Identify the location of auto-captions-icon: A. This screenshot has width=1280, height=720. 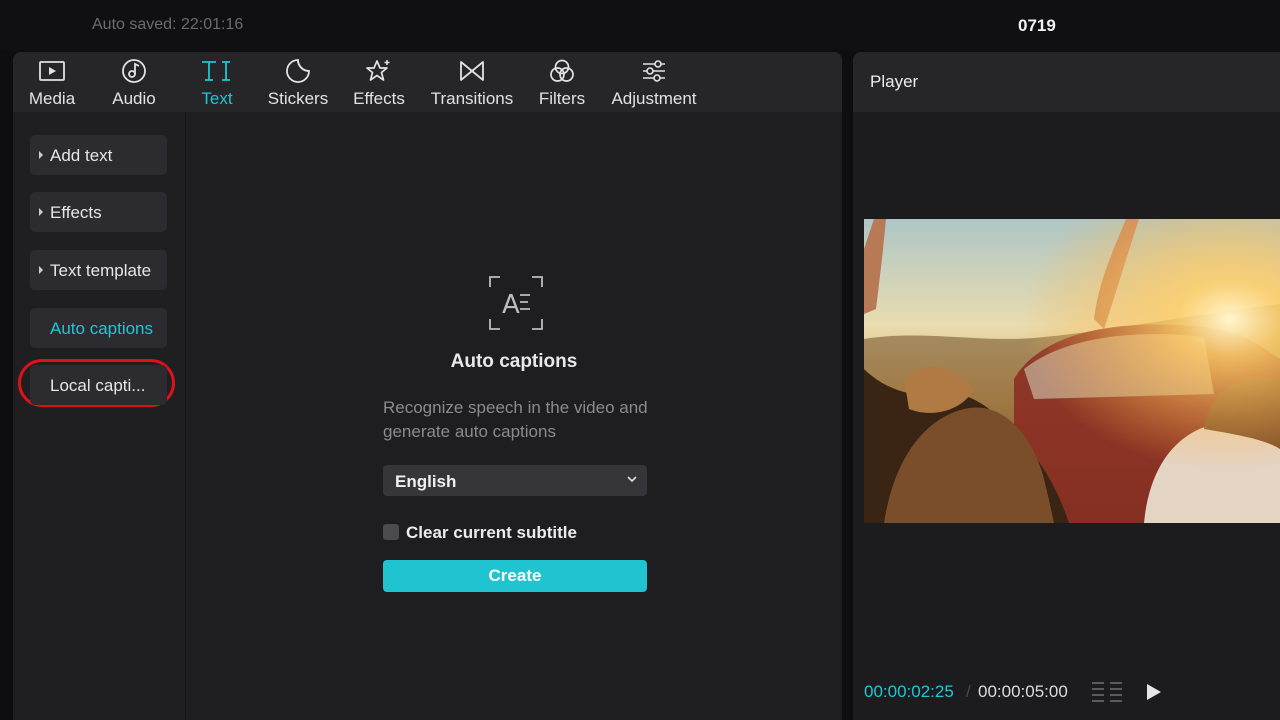
(516, 303).